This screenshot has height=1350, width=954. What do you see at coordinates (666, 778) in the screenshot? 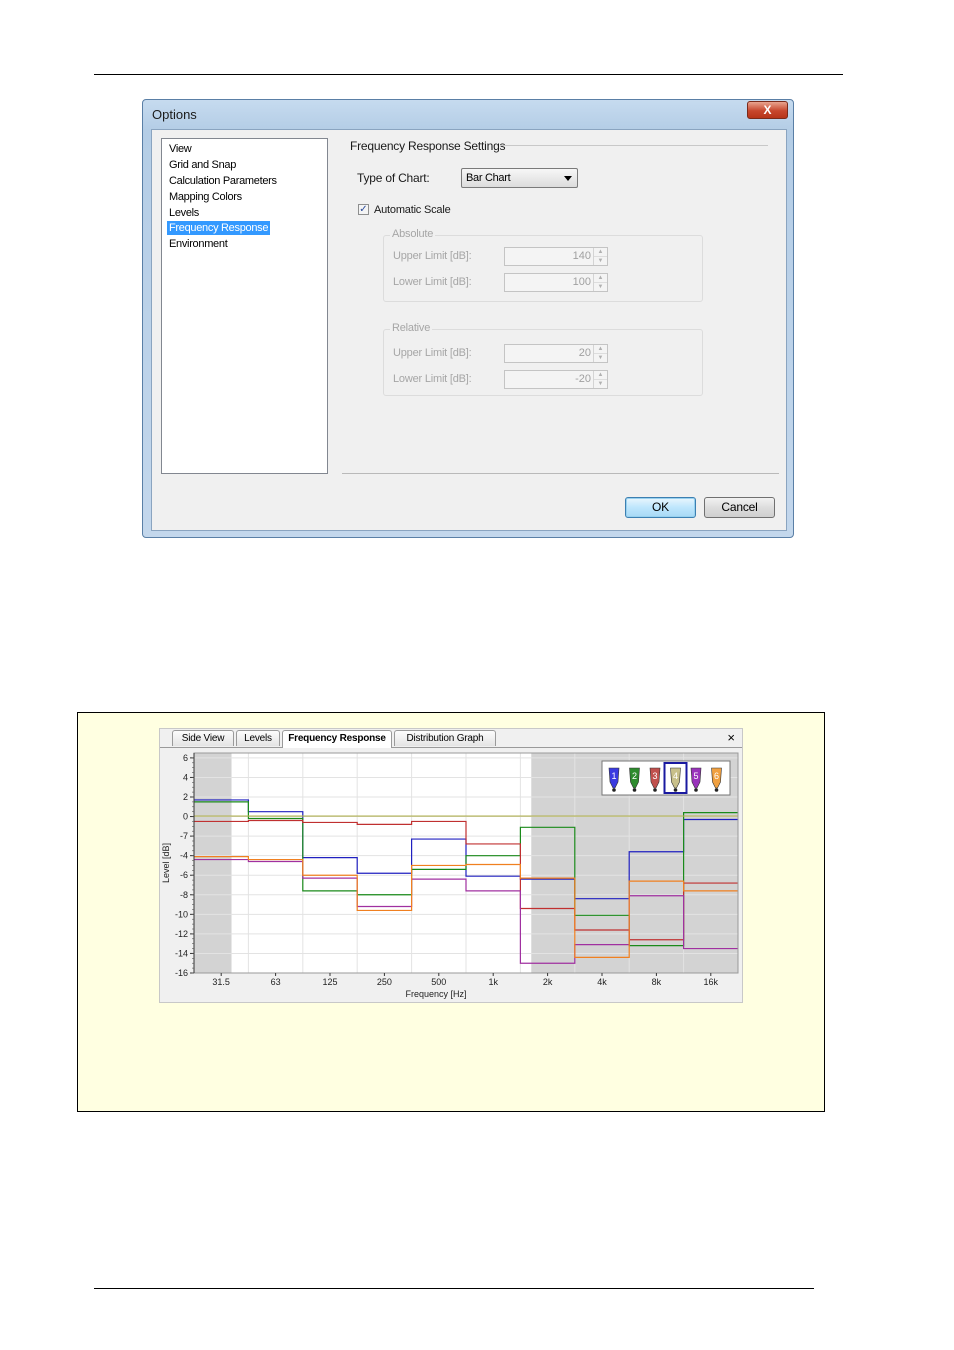
I see `legend-box` at bounding box center [666, 778].